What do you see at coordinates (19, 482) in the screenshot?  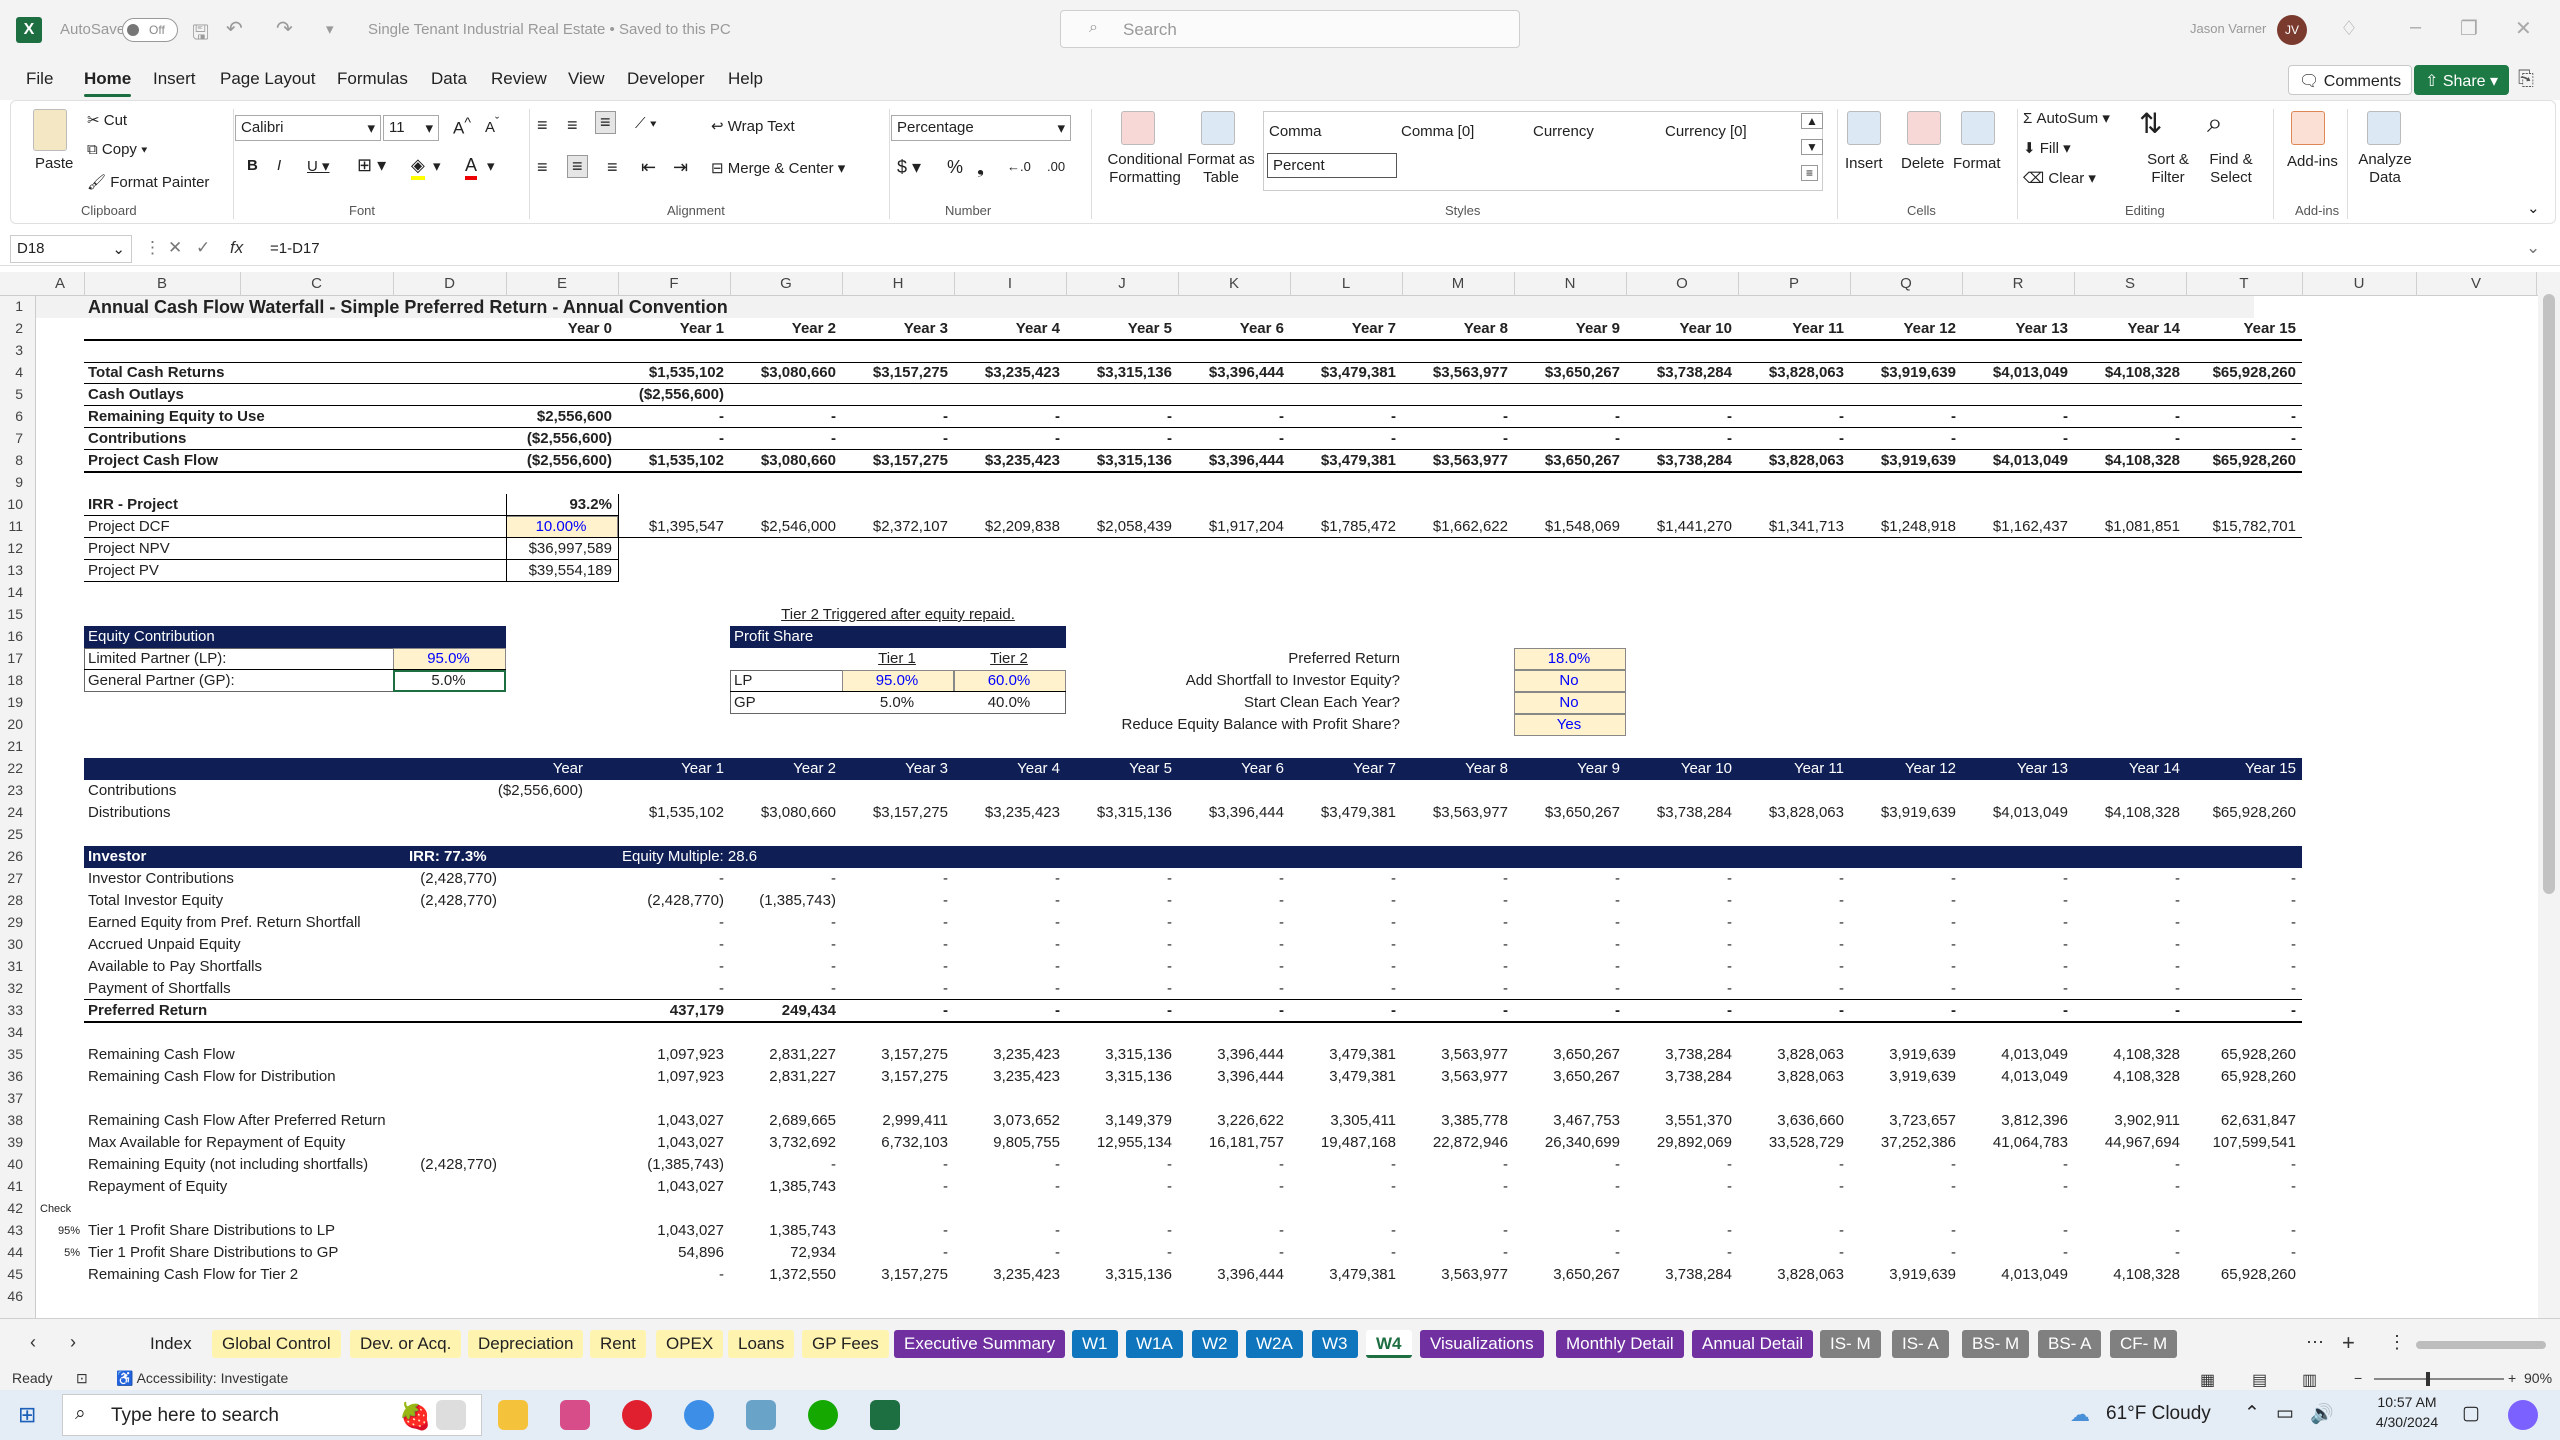 I see `row-header: 9` at bounding box center [19, 482].